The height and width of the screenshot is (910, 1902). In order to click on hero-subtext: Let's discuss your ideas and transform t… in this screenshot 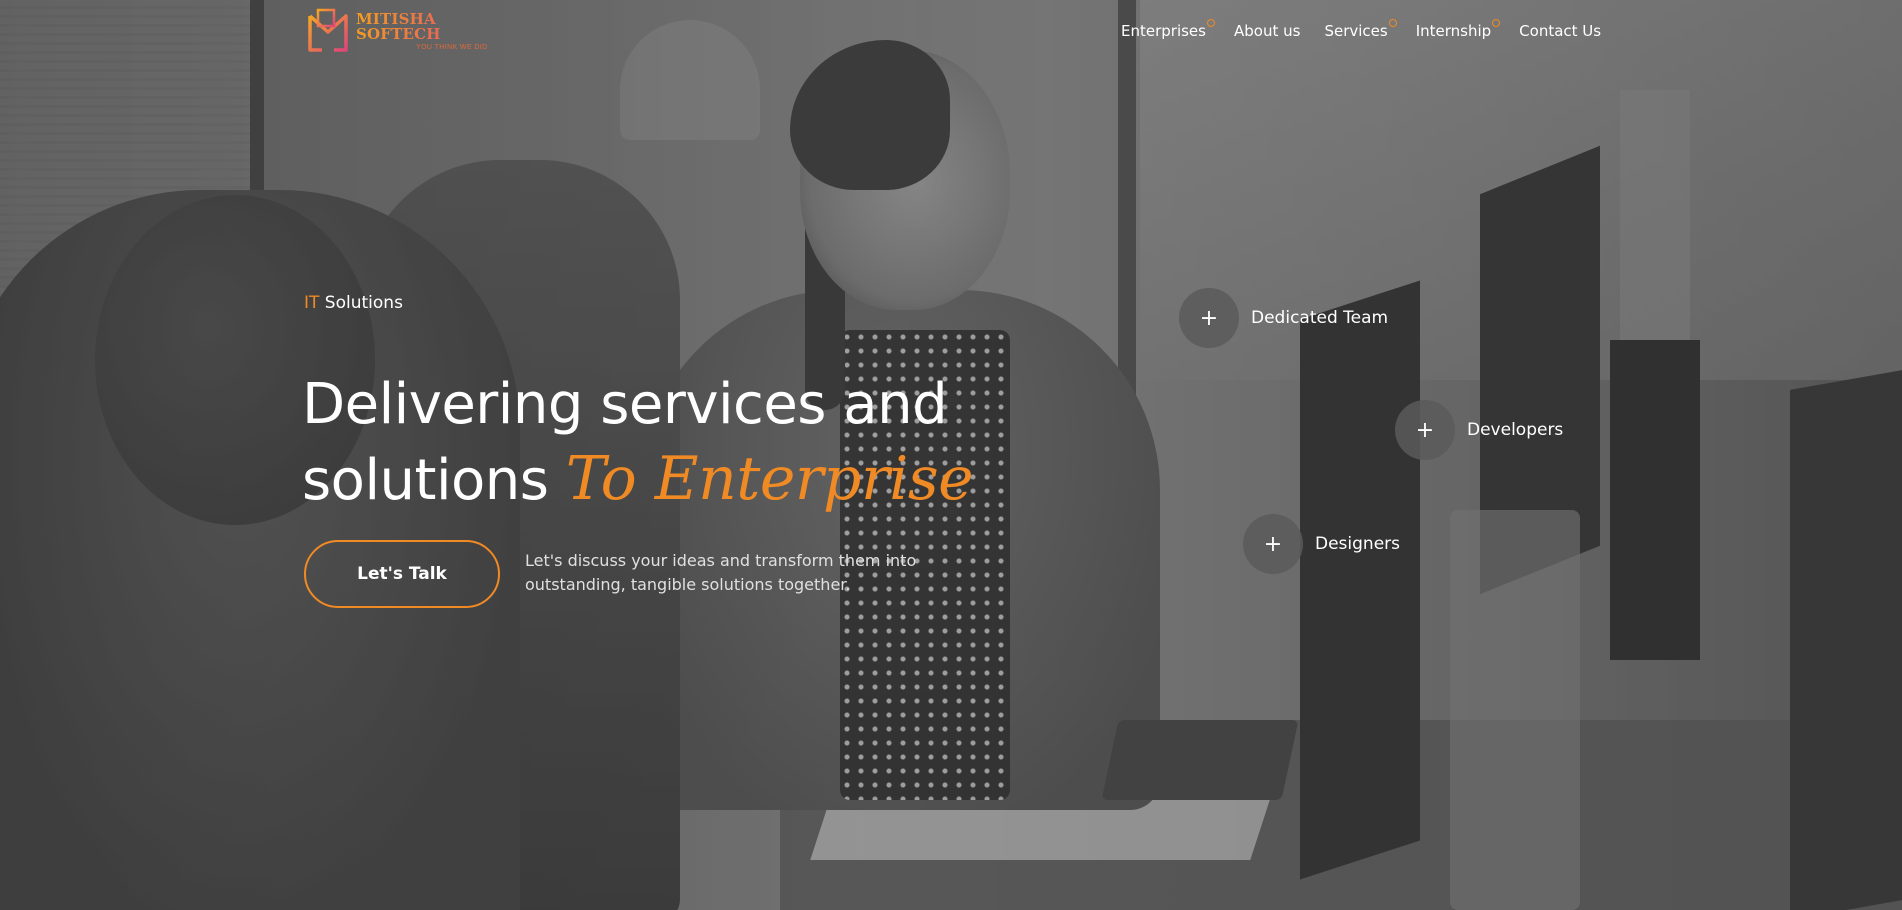, I will do `click(721, 572)`.